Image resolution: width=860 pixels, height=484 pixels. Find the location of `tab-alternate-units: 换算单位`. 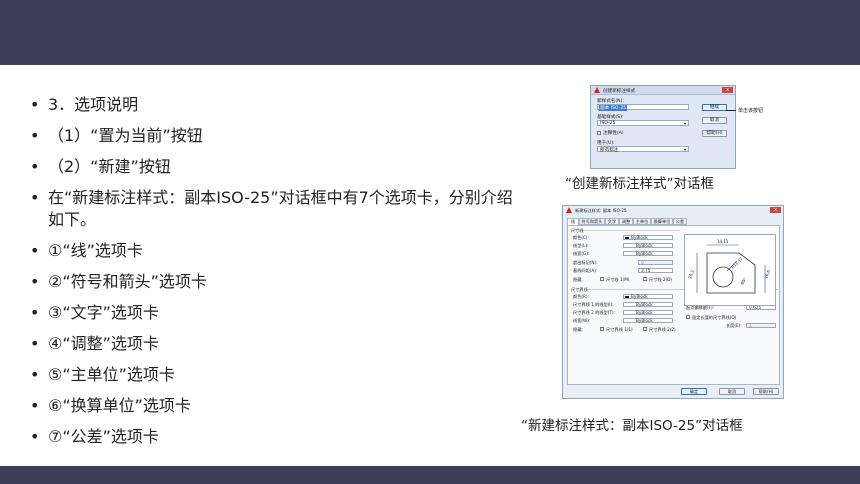

tab-alternate-units: 换算单位 is located at coordinates (662, 221).